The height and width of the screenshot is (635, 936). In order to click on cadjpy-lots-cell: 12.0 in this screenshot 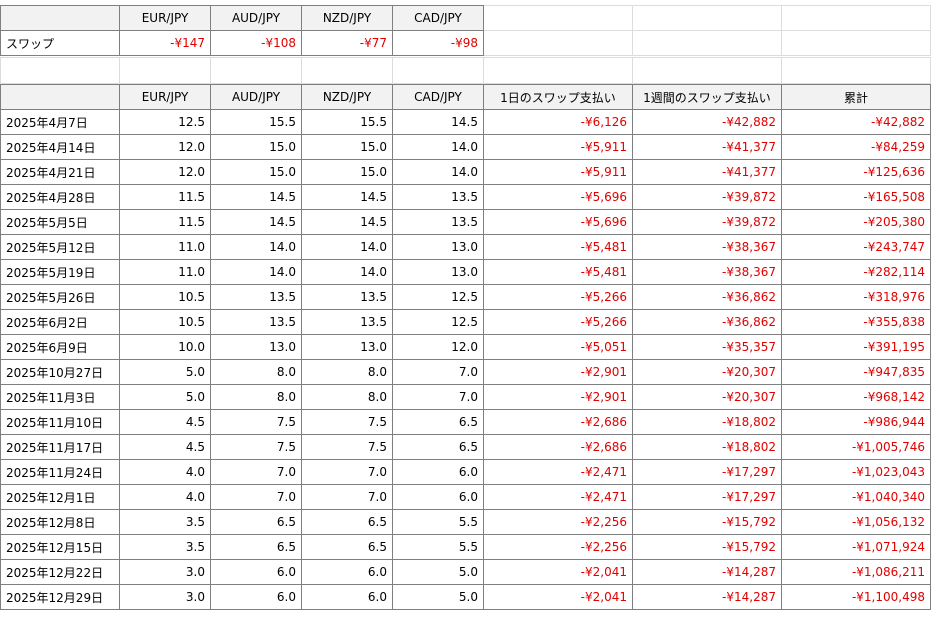, I will do `click(438, 347)`.